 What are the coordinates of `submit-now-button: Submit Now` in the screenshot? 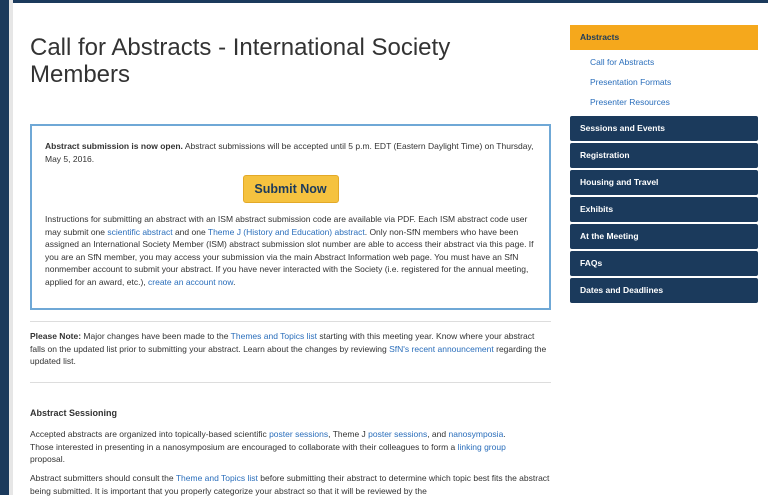 It's located at (290, 189).